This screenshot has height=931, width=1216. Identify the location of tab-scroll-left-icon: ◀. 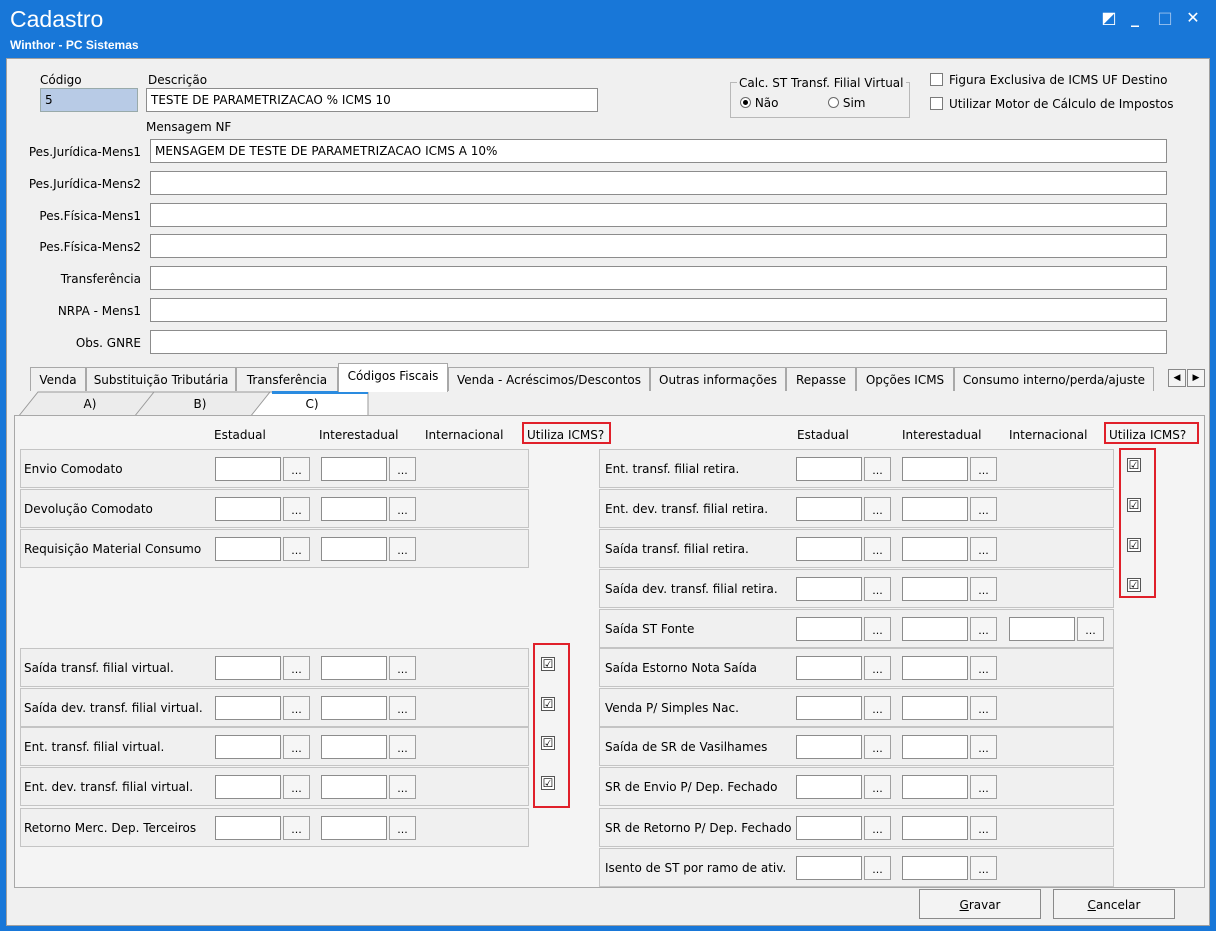
(1177, 378).